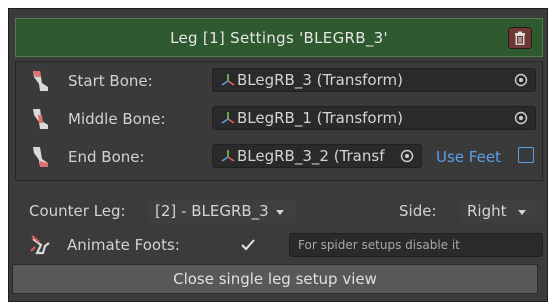 The height and width of the screenshot is (302, 556). I want to click on use-feet-checkbox, so click(526, 155).